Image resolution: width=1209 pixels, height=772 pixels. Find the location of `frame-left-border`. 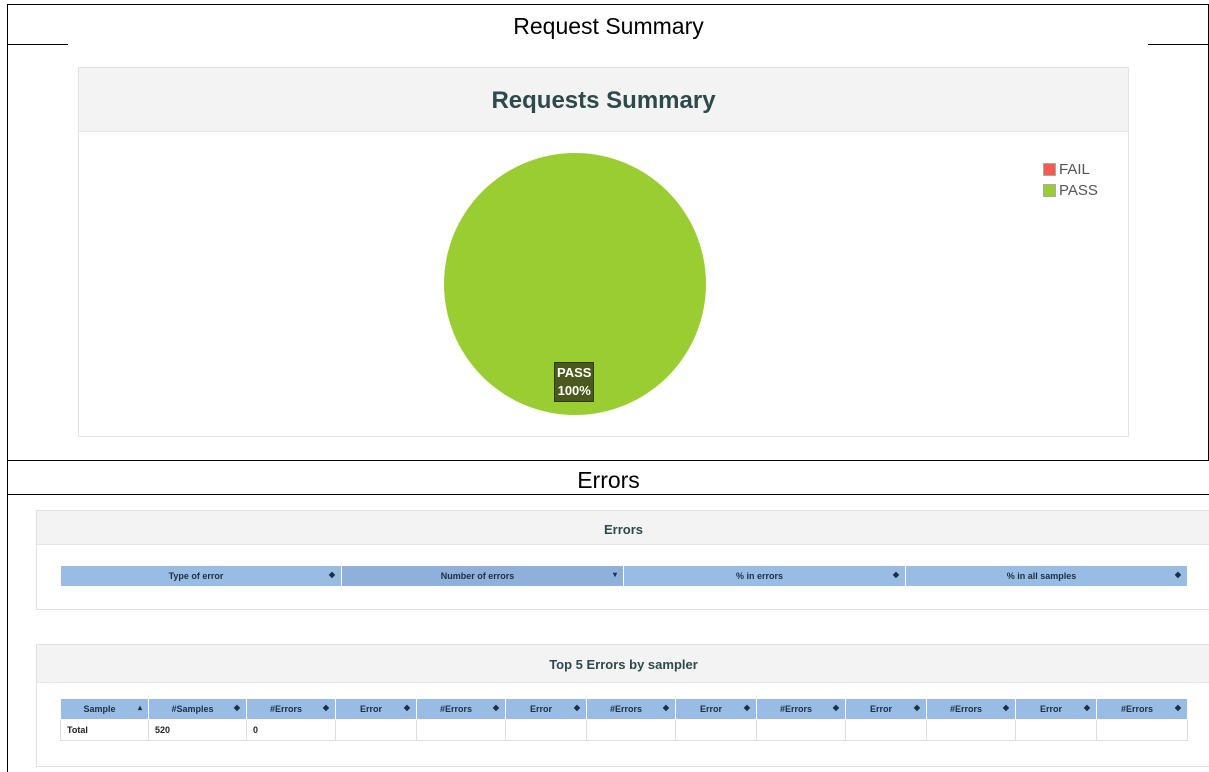

frame-left-border is located at coordinates (7, 388).